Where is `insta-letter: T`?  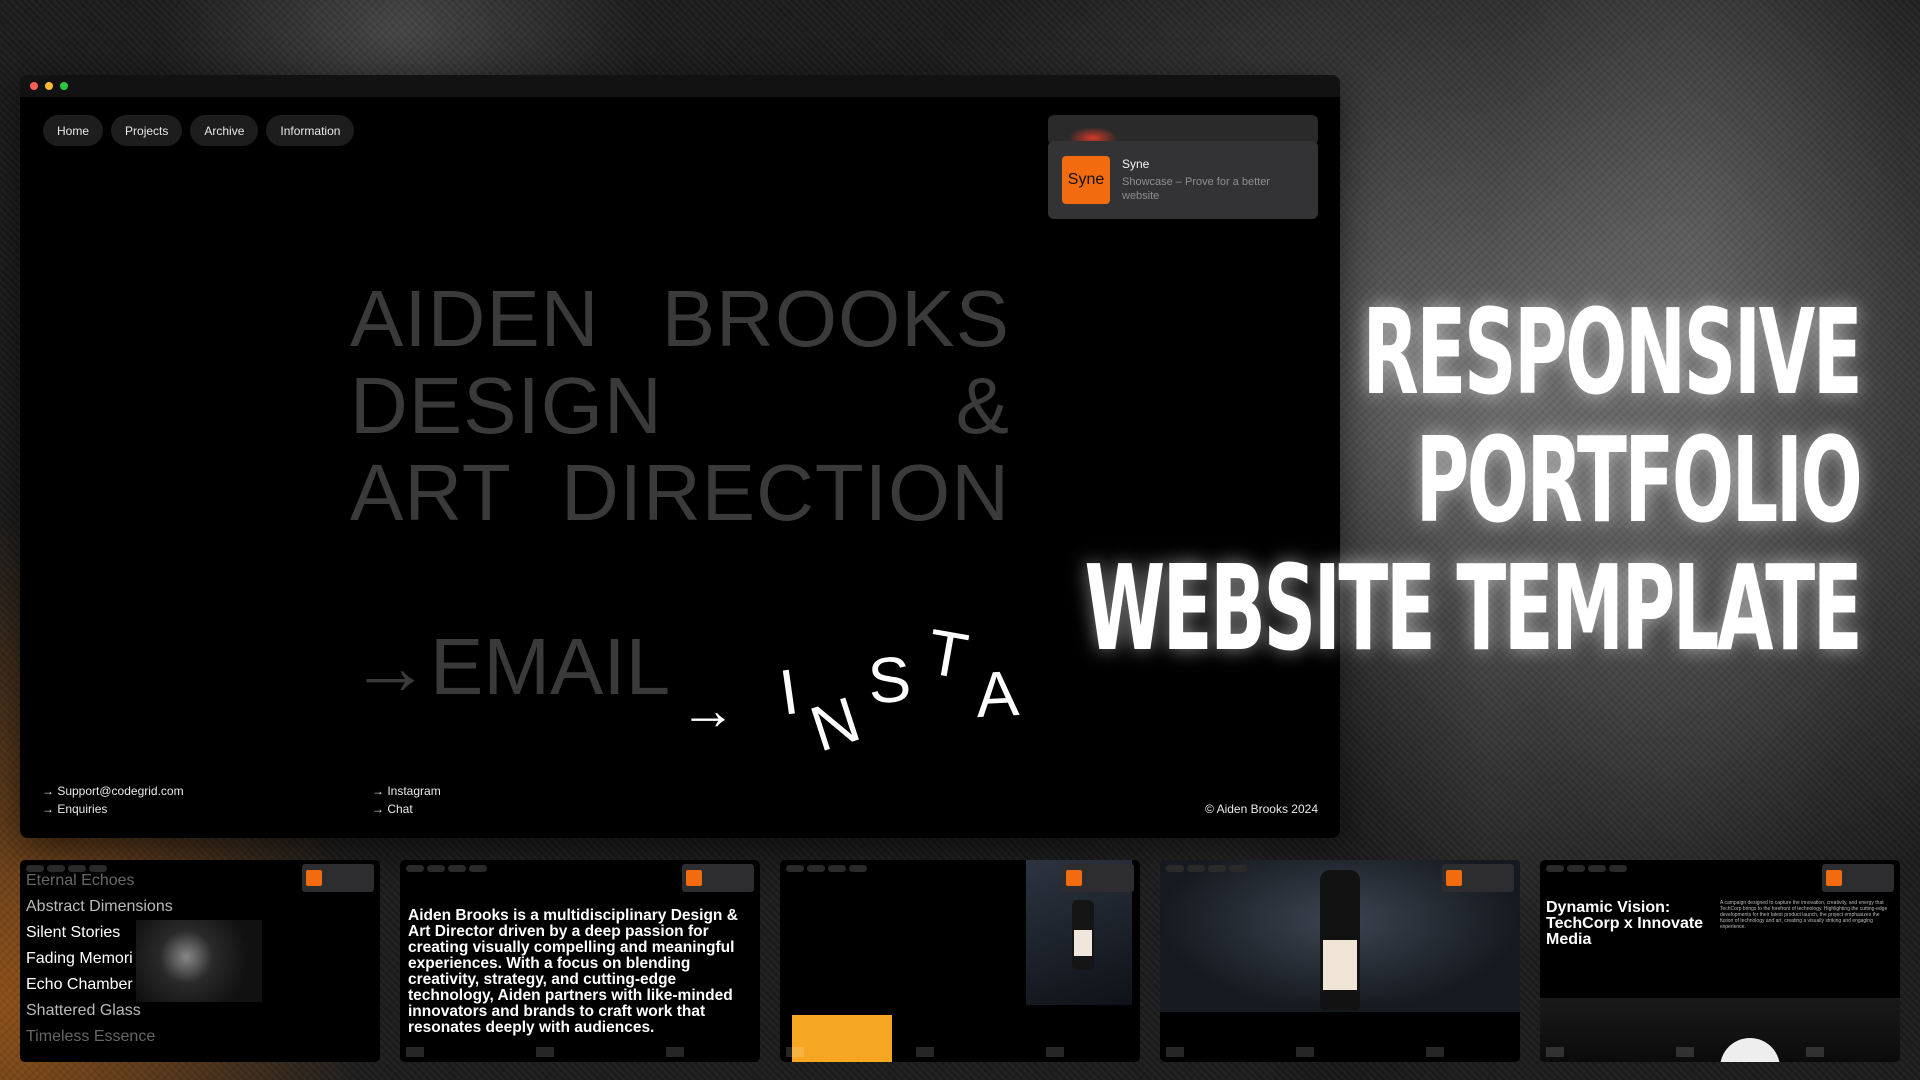 insta-letter: T is located at coordinates (948, 654).